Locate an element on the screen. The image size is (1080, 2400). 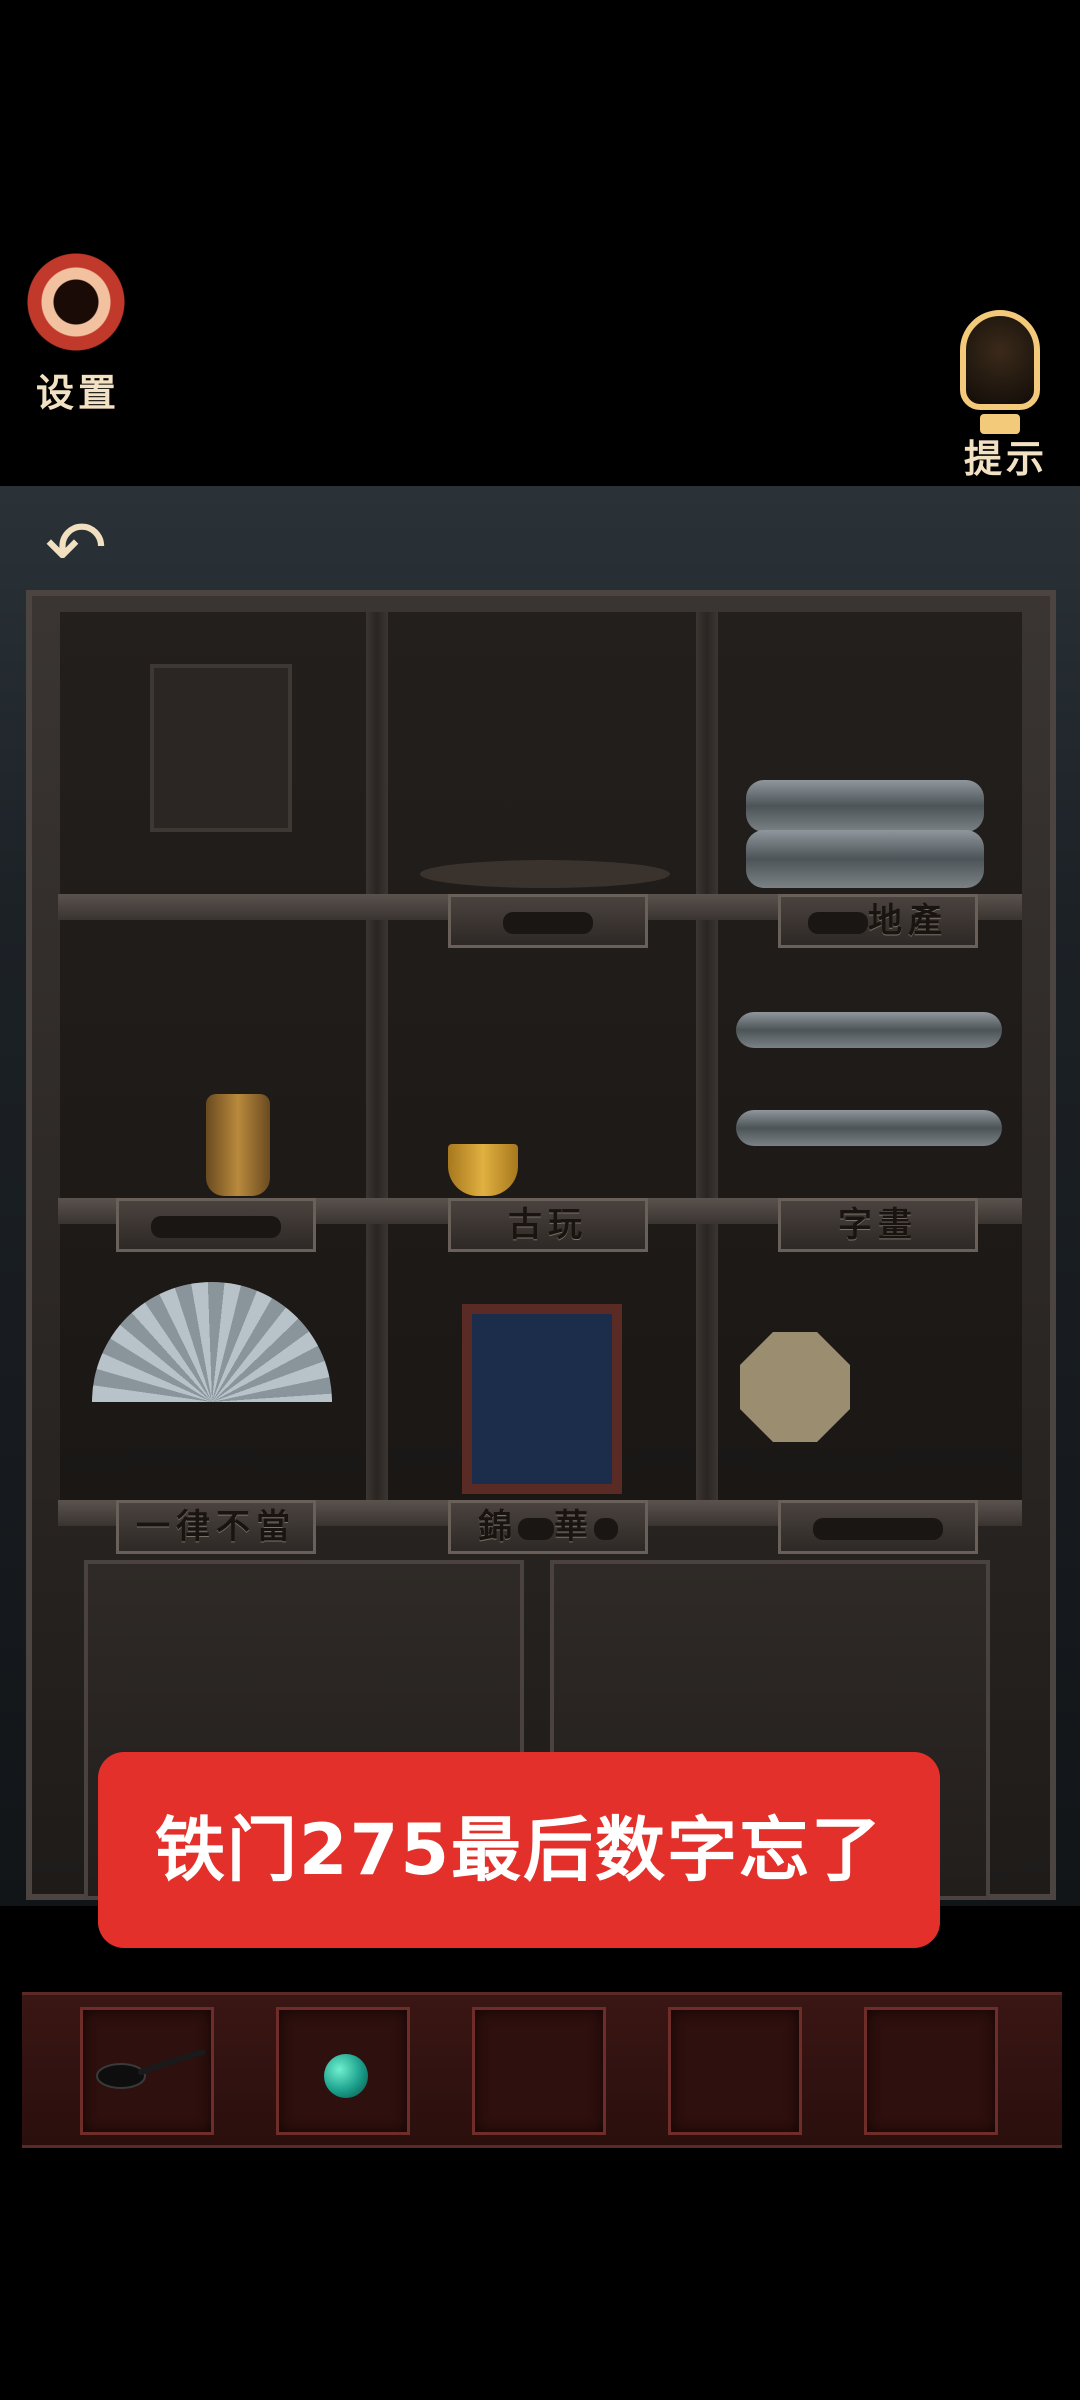
settings-button: 设置 is located at coordinates (80, 332).